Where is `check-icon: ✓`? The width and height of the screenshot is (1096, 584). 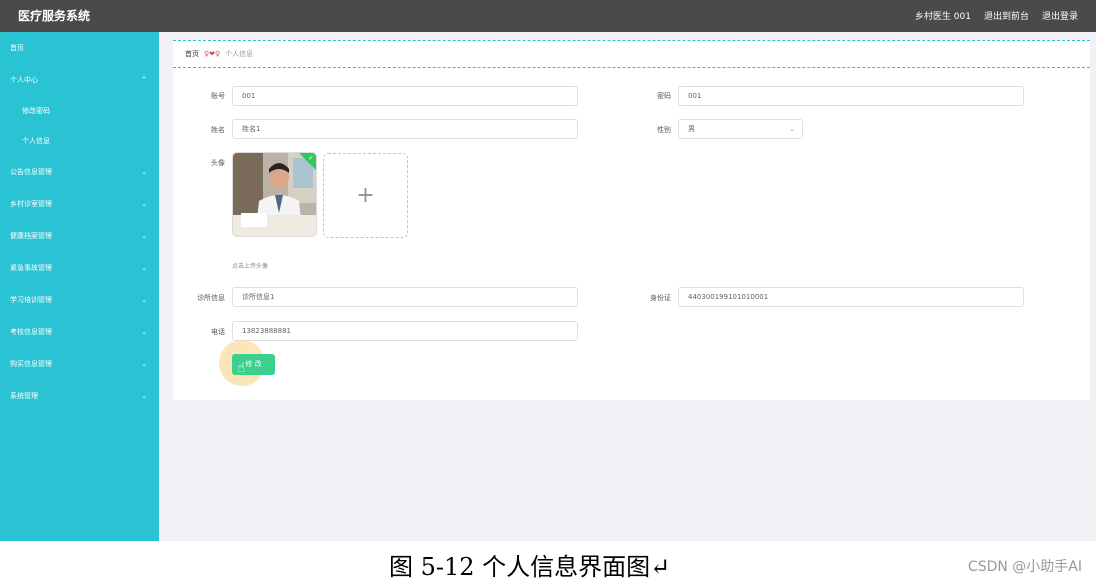 check-icon: ✓ is located at coordinates (311, 158).